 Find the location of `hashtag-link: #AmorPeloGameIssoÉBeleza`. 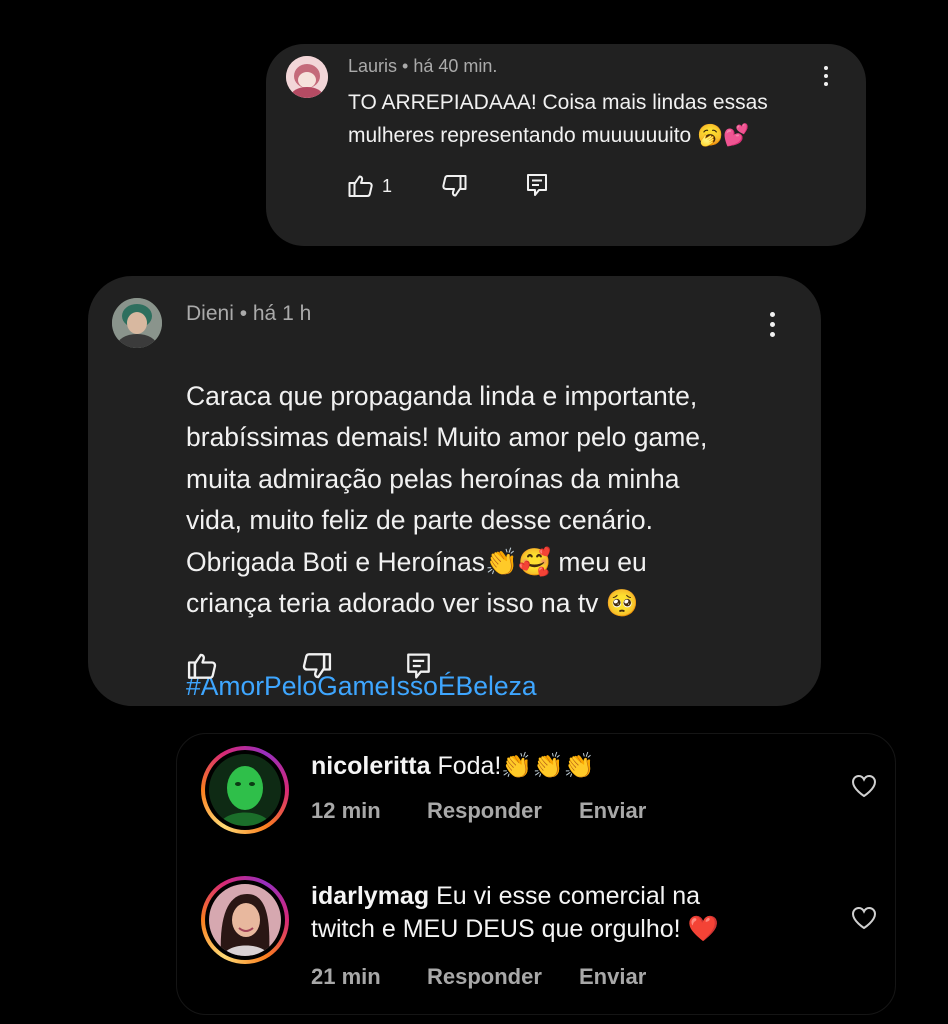

hashtag-link: #AmorPeloGameIssoÉBeleza is located at coordinates (361, 686).